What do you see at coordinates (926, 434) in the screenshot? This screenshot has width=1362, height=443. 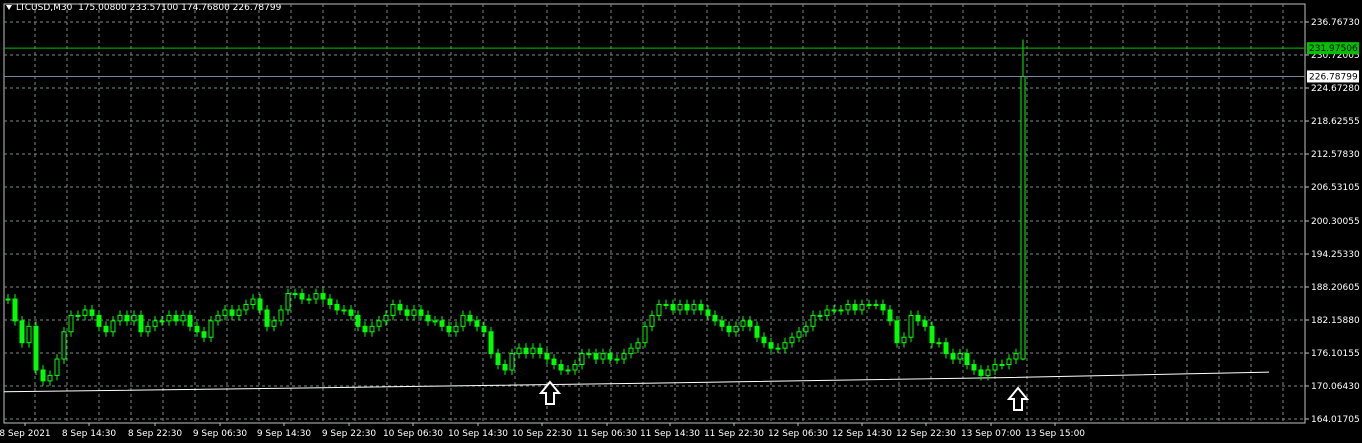 I see `x-tick-label: 12 Sep 22:30` at bounding box center [926, 434].